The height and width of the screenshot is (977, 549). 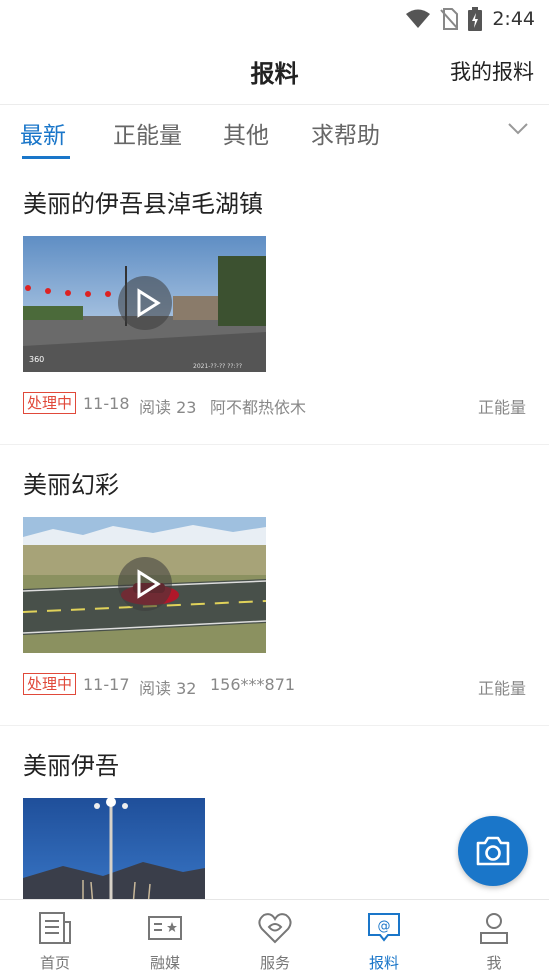 What do you see at coordinates (164, 963) in the screenshot?
I see `nav-label: 融媒` at bounding box center [164, 963].